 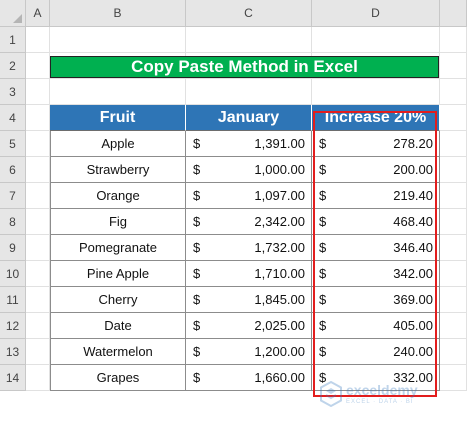 What do you see at coordinates (13, 300) in the screenshot?
I see `row-header-11: 11` at bounding box center [13, 300].